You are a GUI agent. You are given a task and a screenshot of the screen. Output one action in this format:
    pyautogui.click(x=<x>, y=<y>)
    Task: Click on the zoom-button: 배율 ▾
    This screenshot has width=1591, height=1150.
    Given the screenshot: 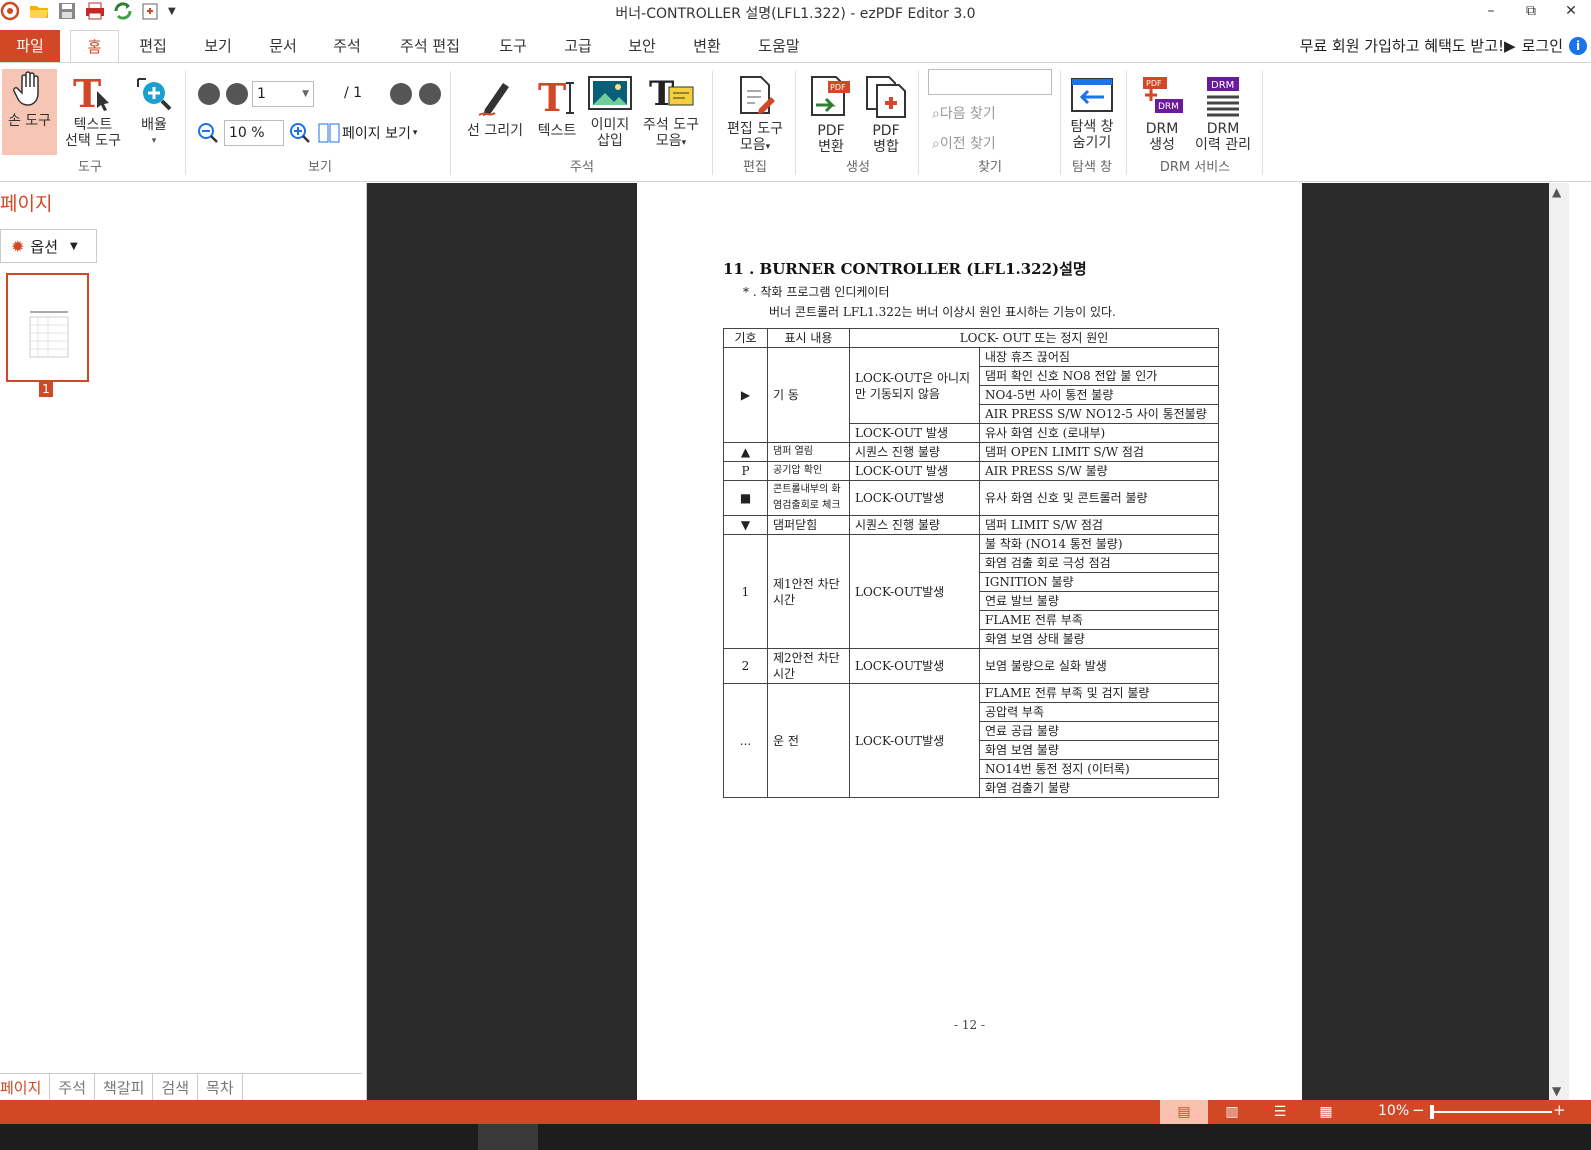 What is the action you would take?
    pyautogui.click(x=154, y=112)
    